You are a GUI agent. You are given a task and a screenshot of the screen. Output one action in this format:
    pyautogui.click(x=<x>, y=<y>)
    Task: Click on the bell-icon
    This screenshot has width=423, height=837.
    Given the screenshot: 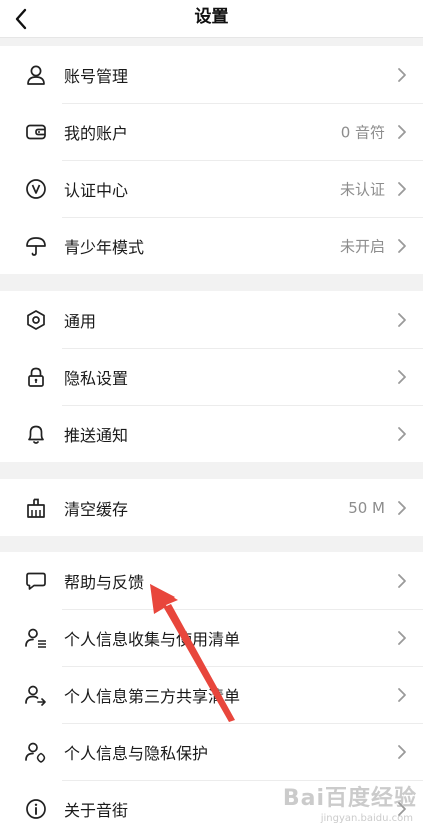 What is the action you would take?
    pyautogui.click(x=36, y=434)
    